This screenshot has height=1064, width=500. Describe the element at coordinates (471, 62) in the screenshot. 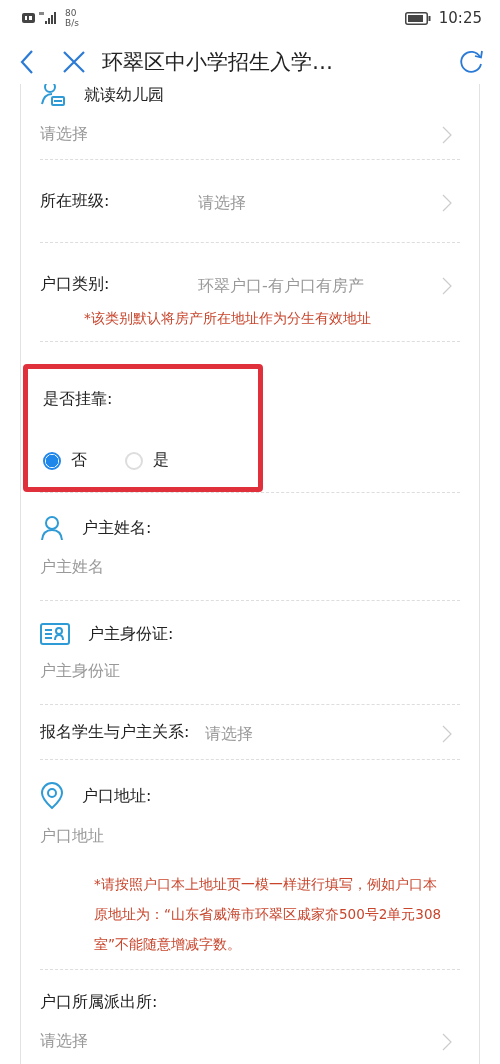

I see `refresh-icon` at that location.